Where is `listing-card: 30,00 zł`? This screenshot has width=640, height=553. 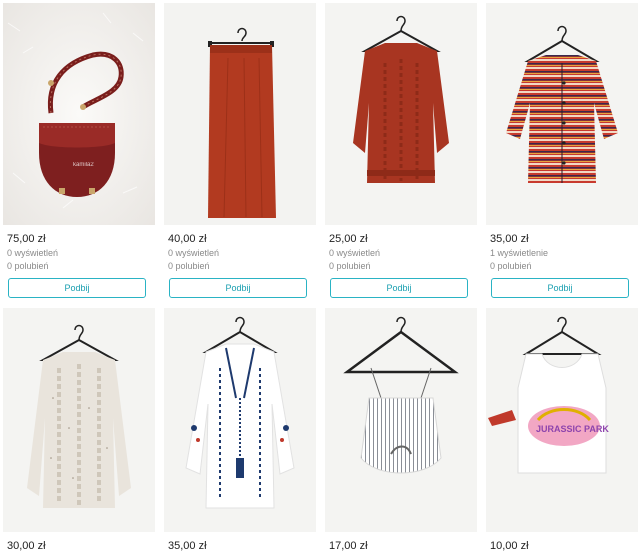 listing-card: 30,00 zł is located at coordinates (79, 430).